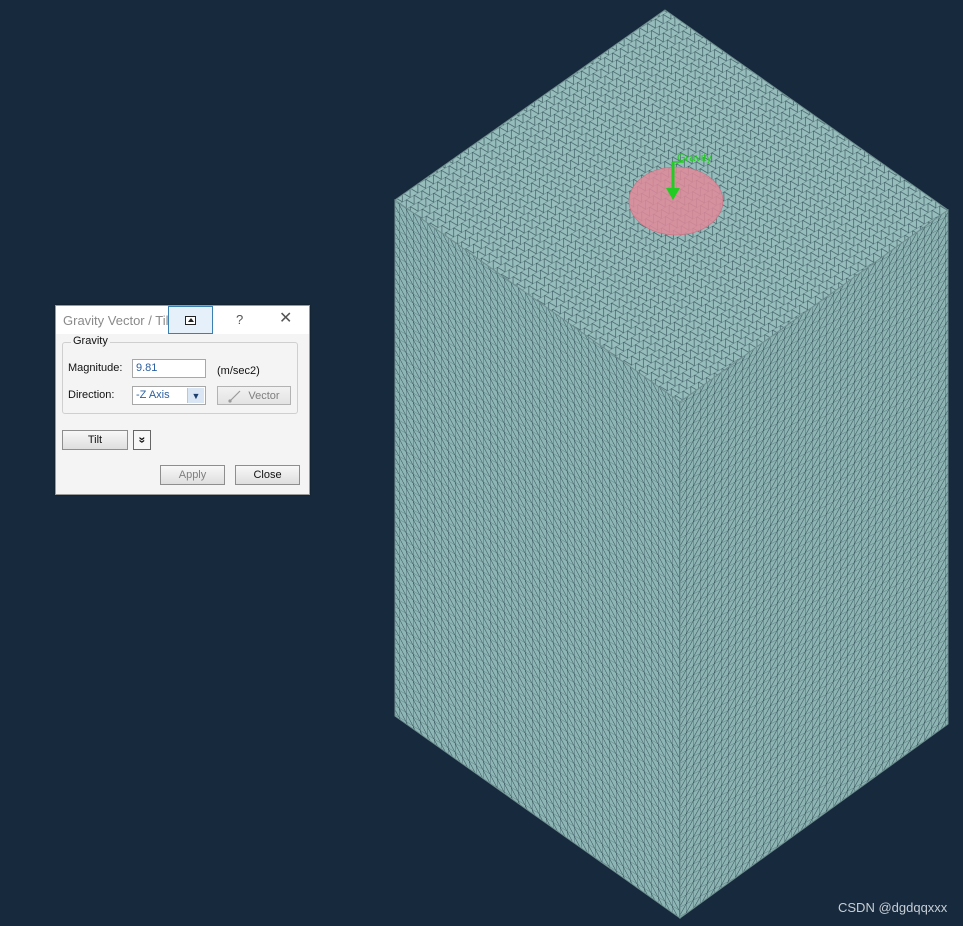 The height and width of the screenshot is (926, 963). I want to click on dialog-titlebar: Gravity Vector / Tilt ? ✕, so click(182, 320).